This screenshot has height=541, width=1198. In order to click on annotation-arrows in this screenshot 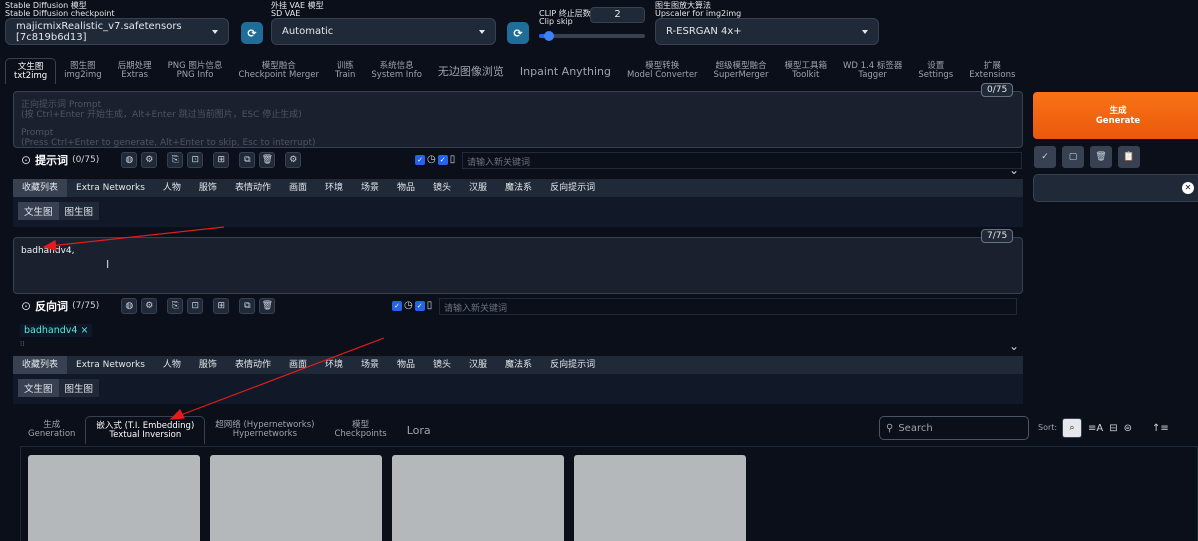, I will do `click(213, 323)`.